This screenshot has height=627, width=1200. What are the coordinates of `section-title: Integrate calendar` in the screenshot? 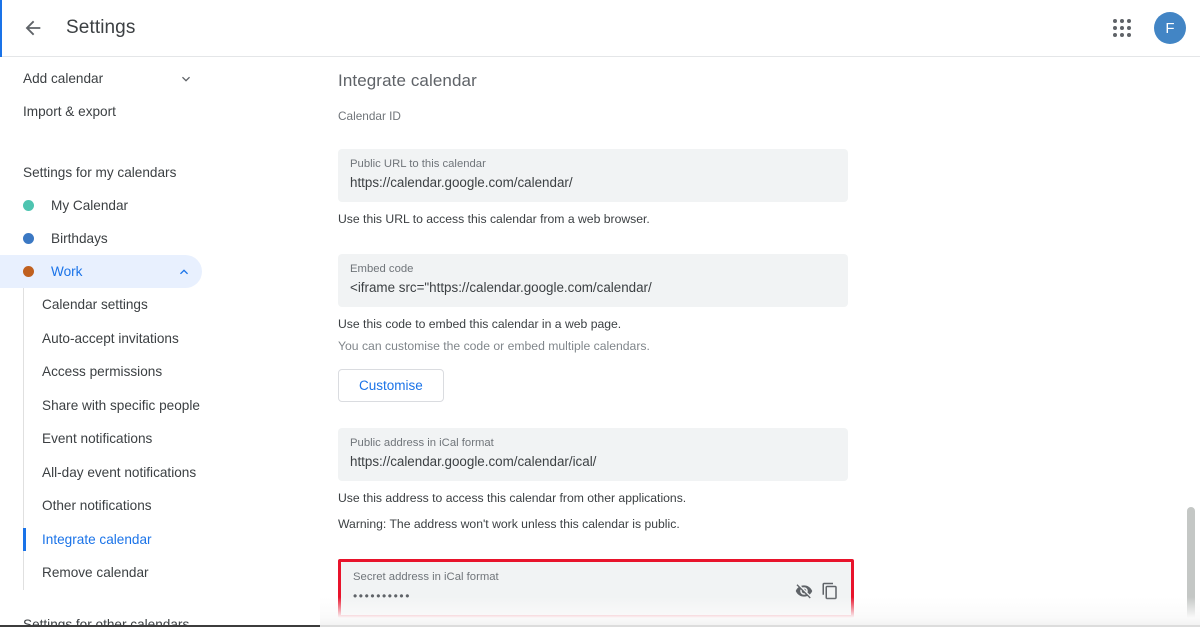 It's located at (407, 80).